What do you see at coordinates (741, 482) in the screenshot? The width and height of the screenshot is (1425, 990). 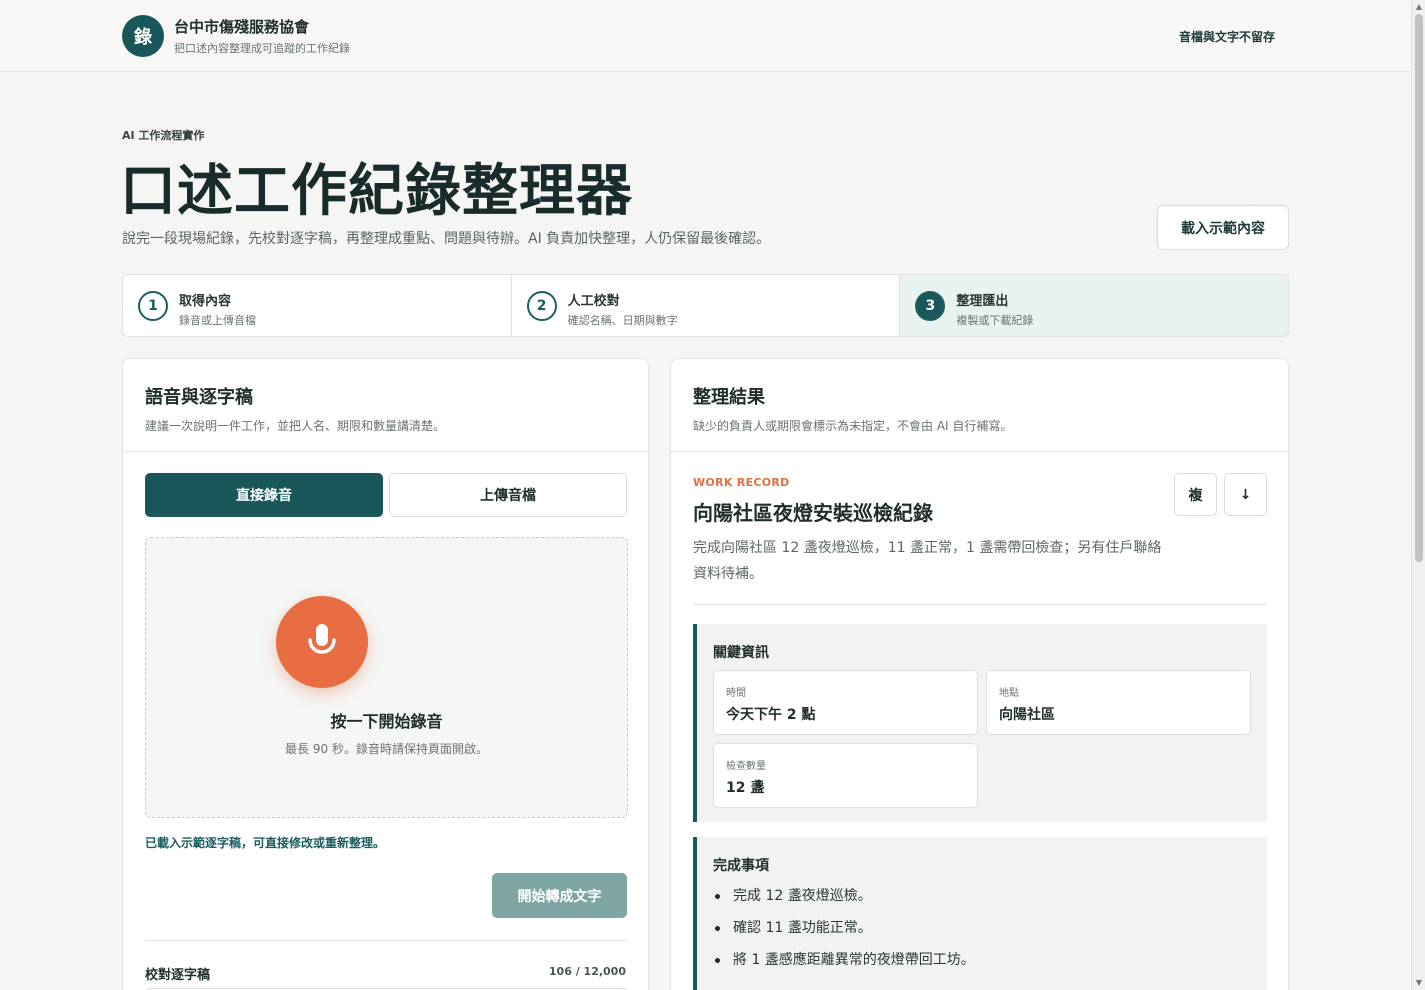 I see `work-record-label: WORK RECORD` at bounding box center [741, 482].